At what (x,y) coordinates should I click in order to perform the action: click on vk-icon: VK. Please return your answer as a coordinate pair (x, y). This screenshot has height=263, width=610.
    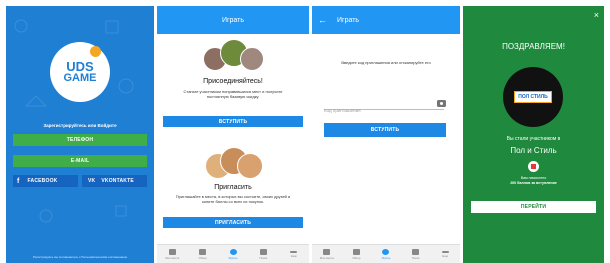
    Looking at the image, I should click on (92, 181).